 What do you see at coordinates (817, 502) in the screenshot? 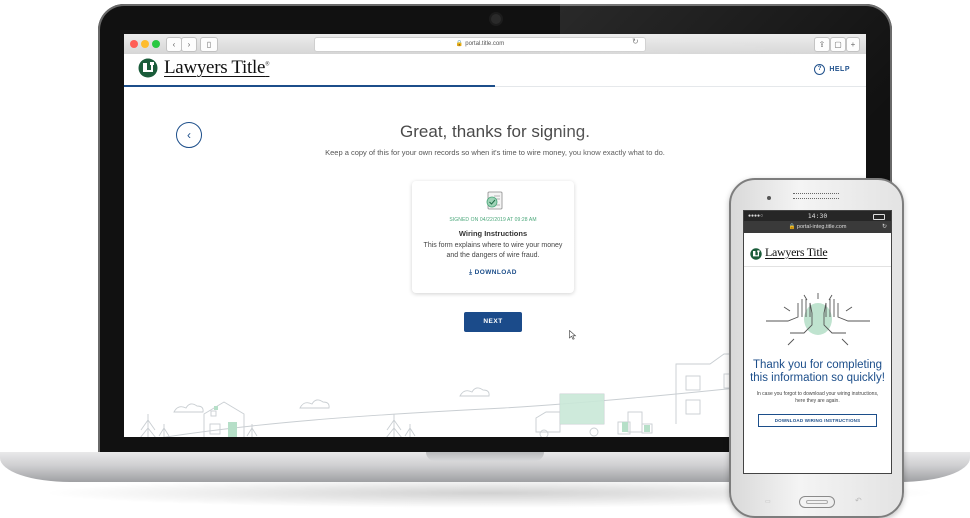
I see `home-button` at bounding box center [817, 502].